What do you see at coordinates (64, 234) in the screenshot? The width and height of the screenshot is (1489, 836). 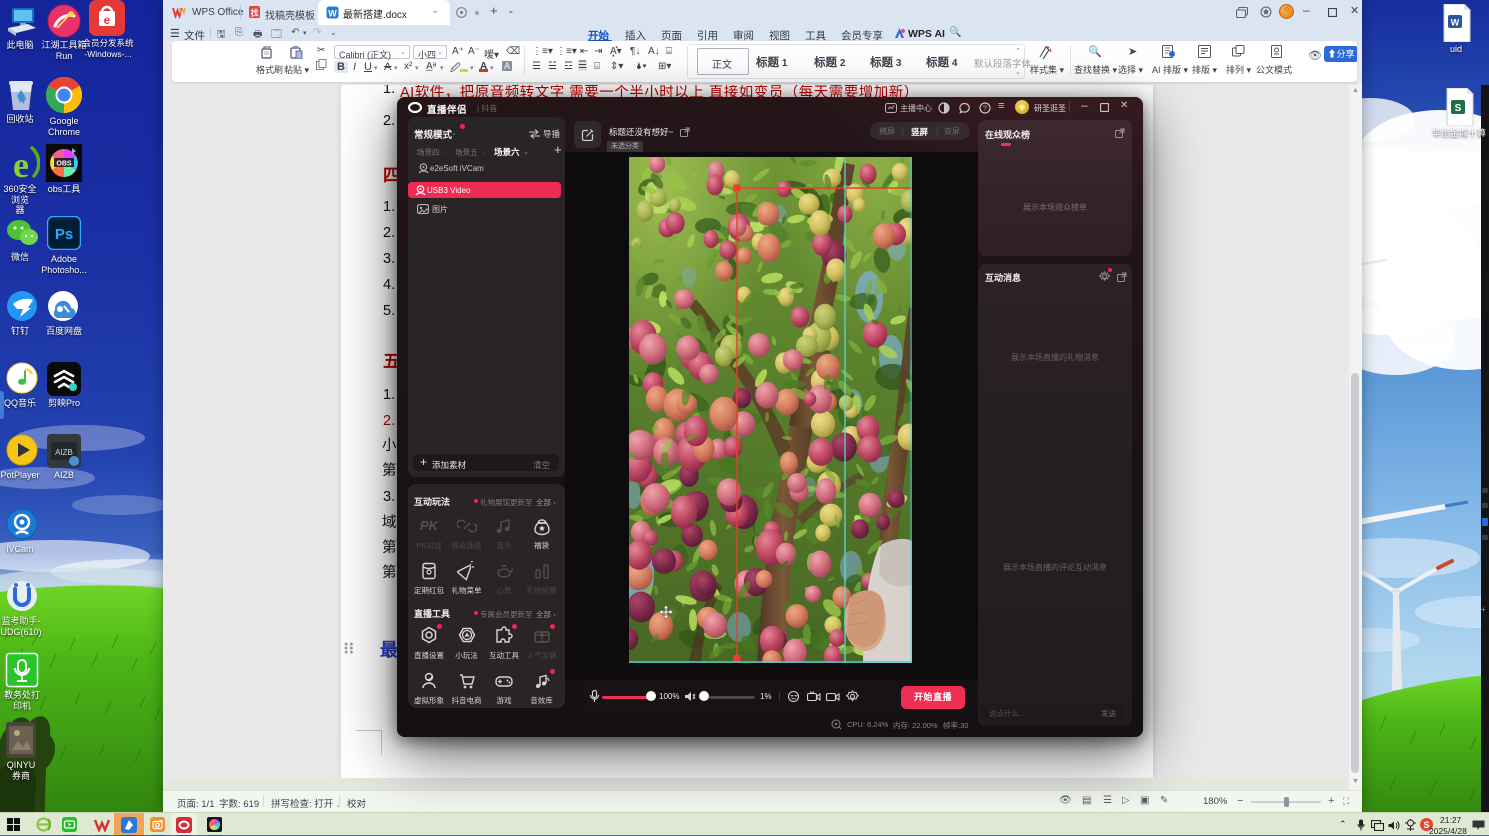 I see `svg-text: Ps` at bounding box center [64, 234].